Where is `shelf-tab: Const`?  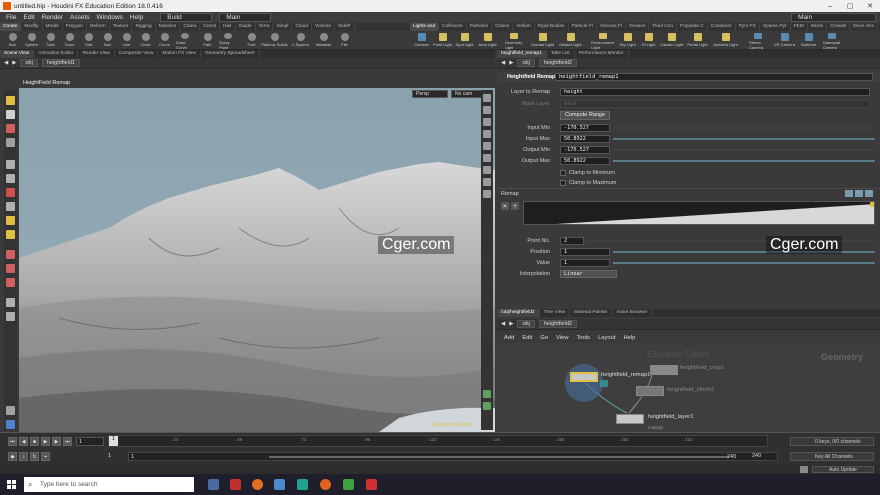 shelf-tab: Const is located at coordinates (210, 27).